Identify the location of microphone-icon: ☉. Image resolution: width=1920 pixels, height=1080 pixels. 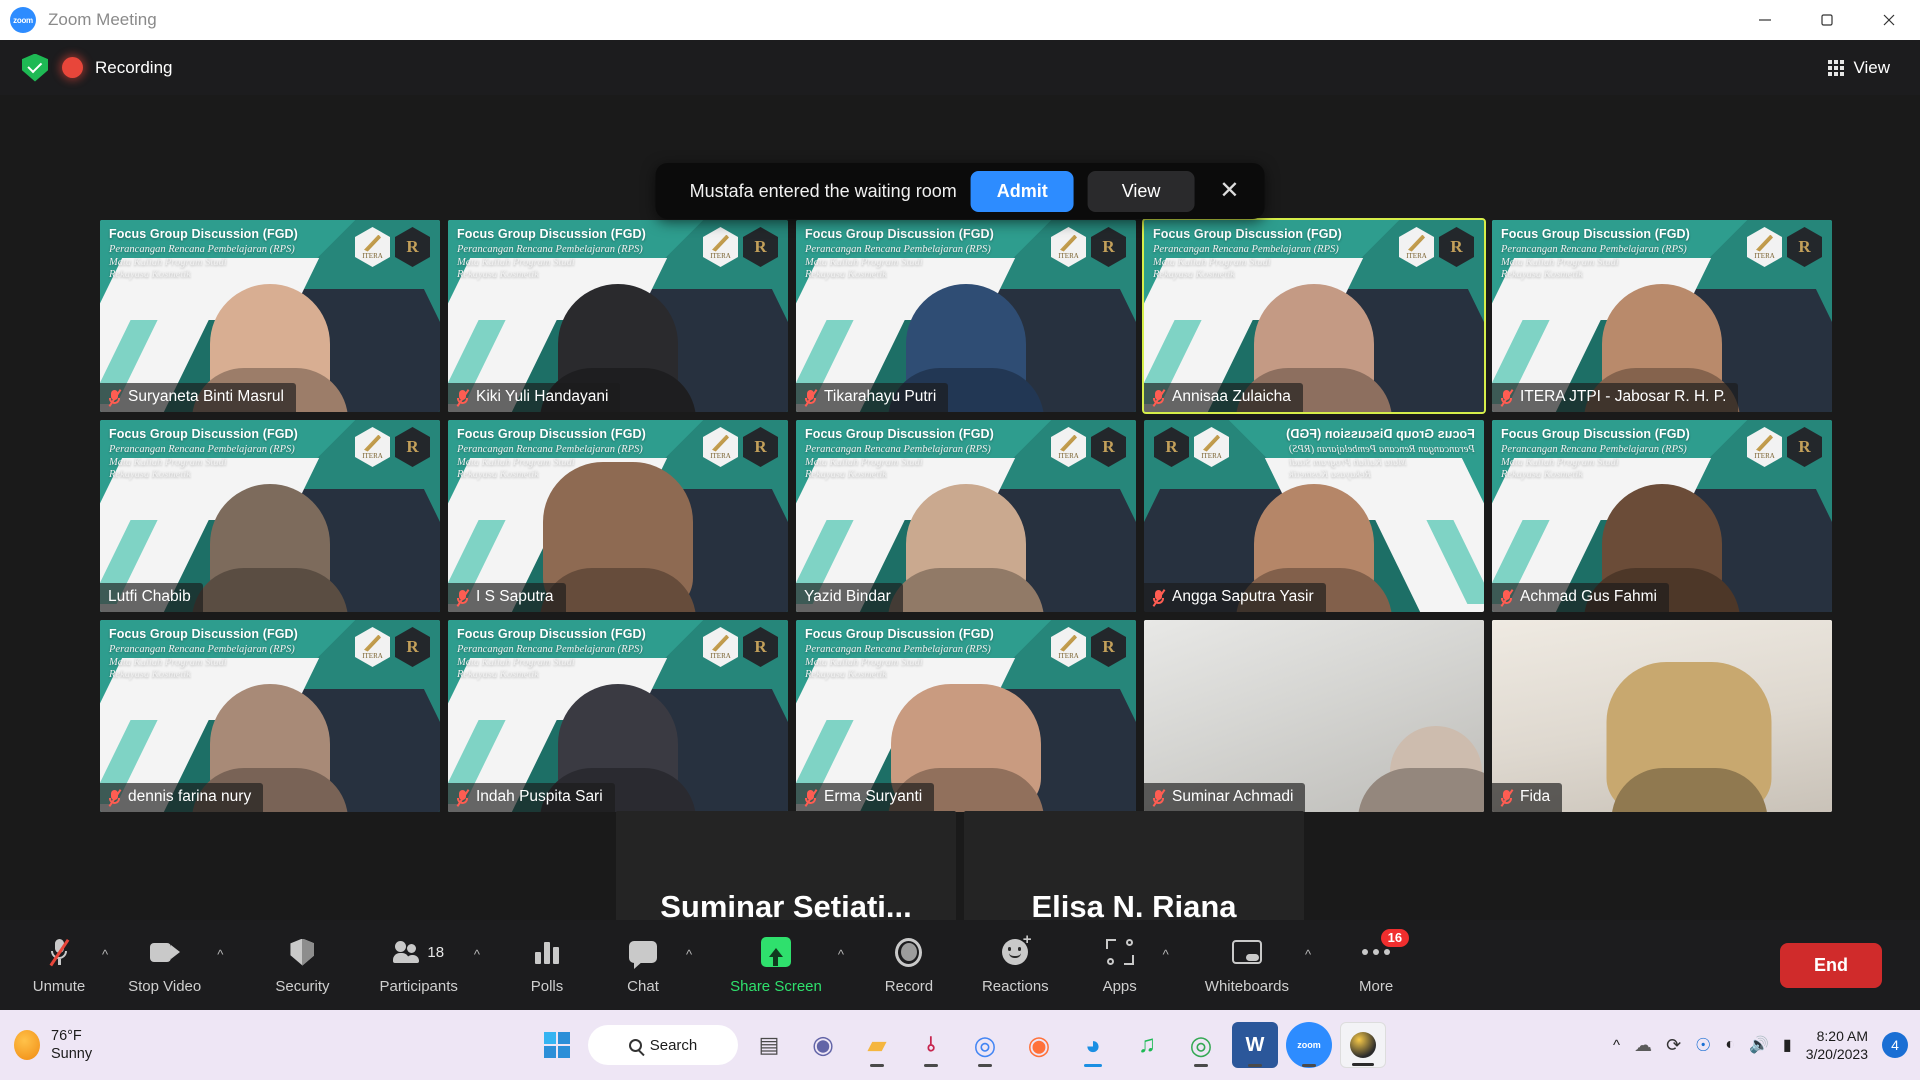
(1703, 1045).